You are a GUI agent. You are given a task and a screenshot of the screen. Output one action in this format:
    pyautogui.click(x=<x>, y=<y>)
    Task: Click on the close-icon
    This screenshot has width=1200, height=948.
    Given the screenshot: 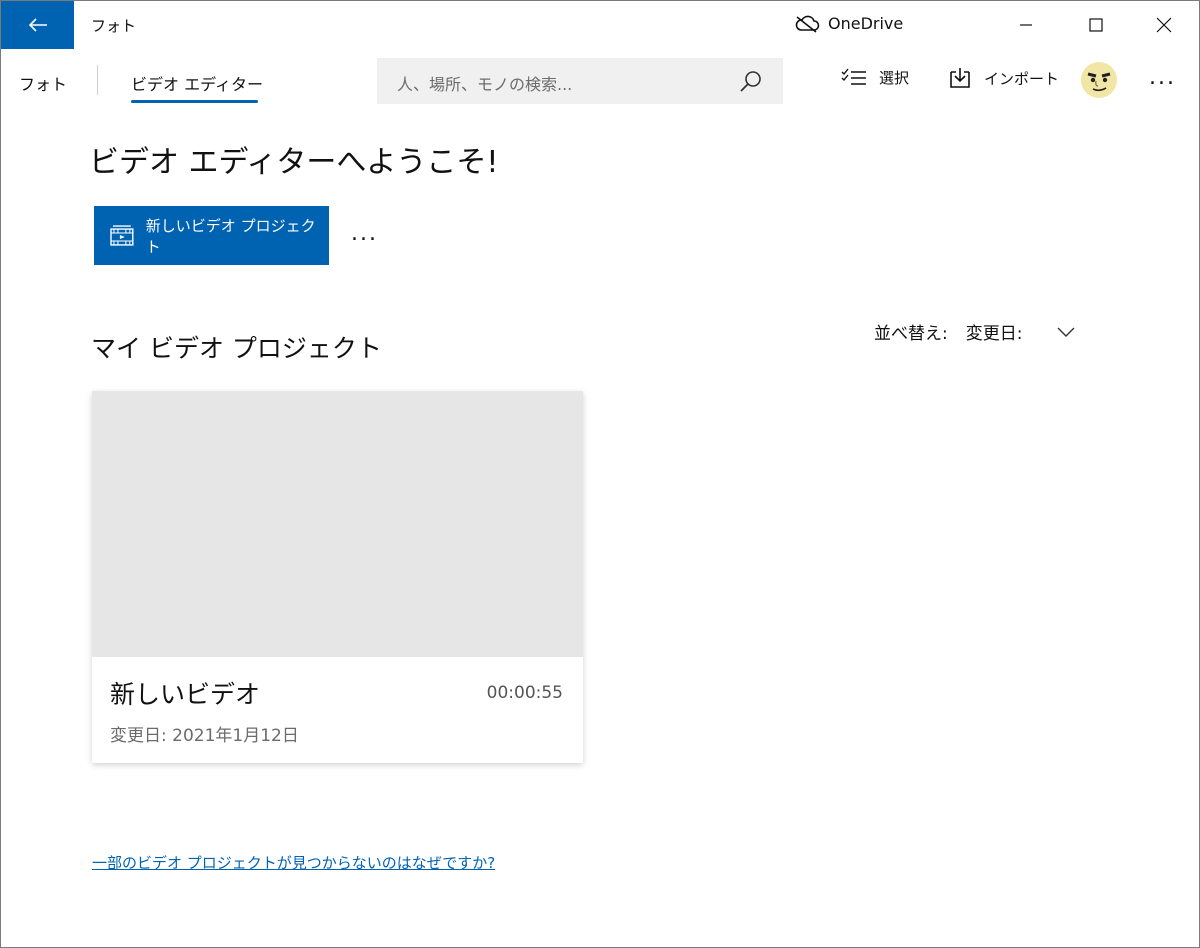 What is the action you would take?
    pyautogui.click(x=1164, y=25)
    